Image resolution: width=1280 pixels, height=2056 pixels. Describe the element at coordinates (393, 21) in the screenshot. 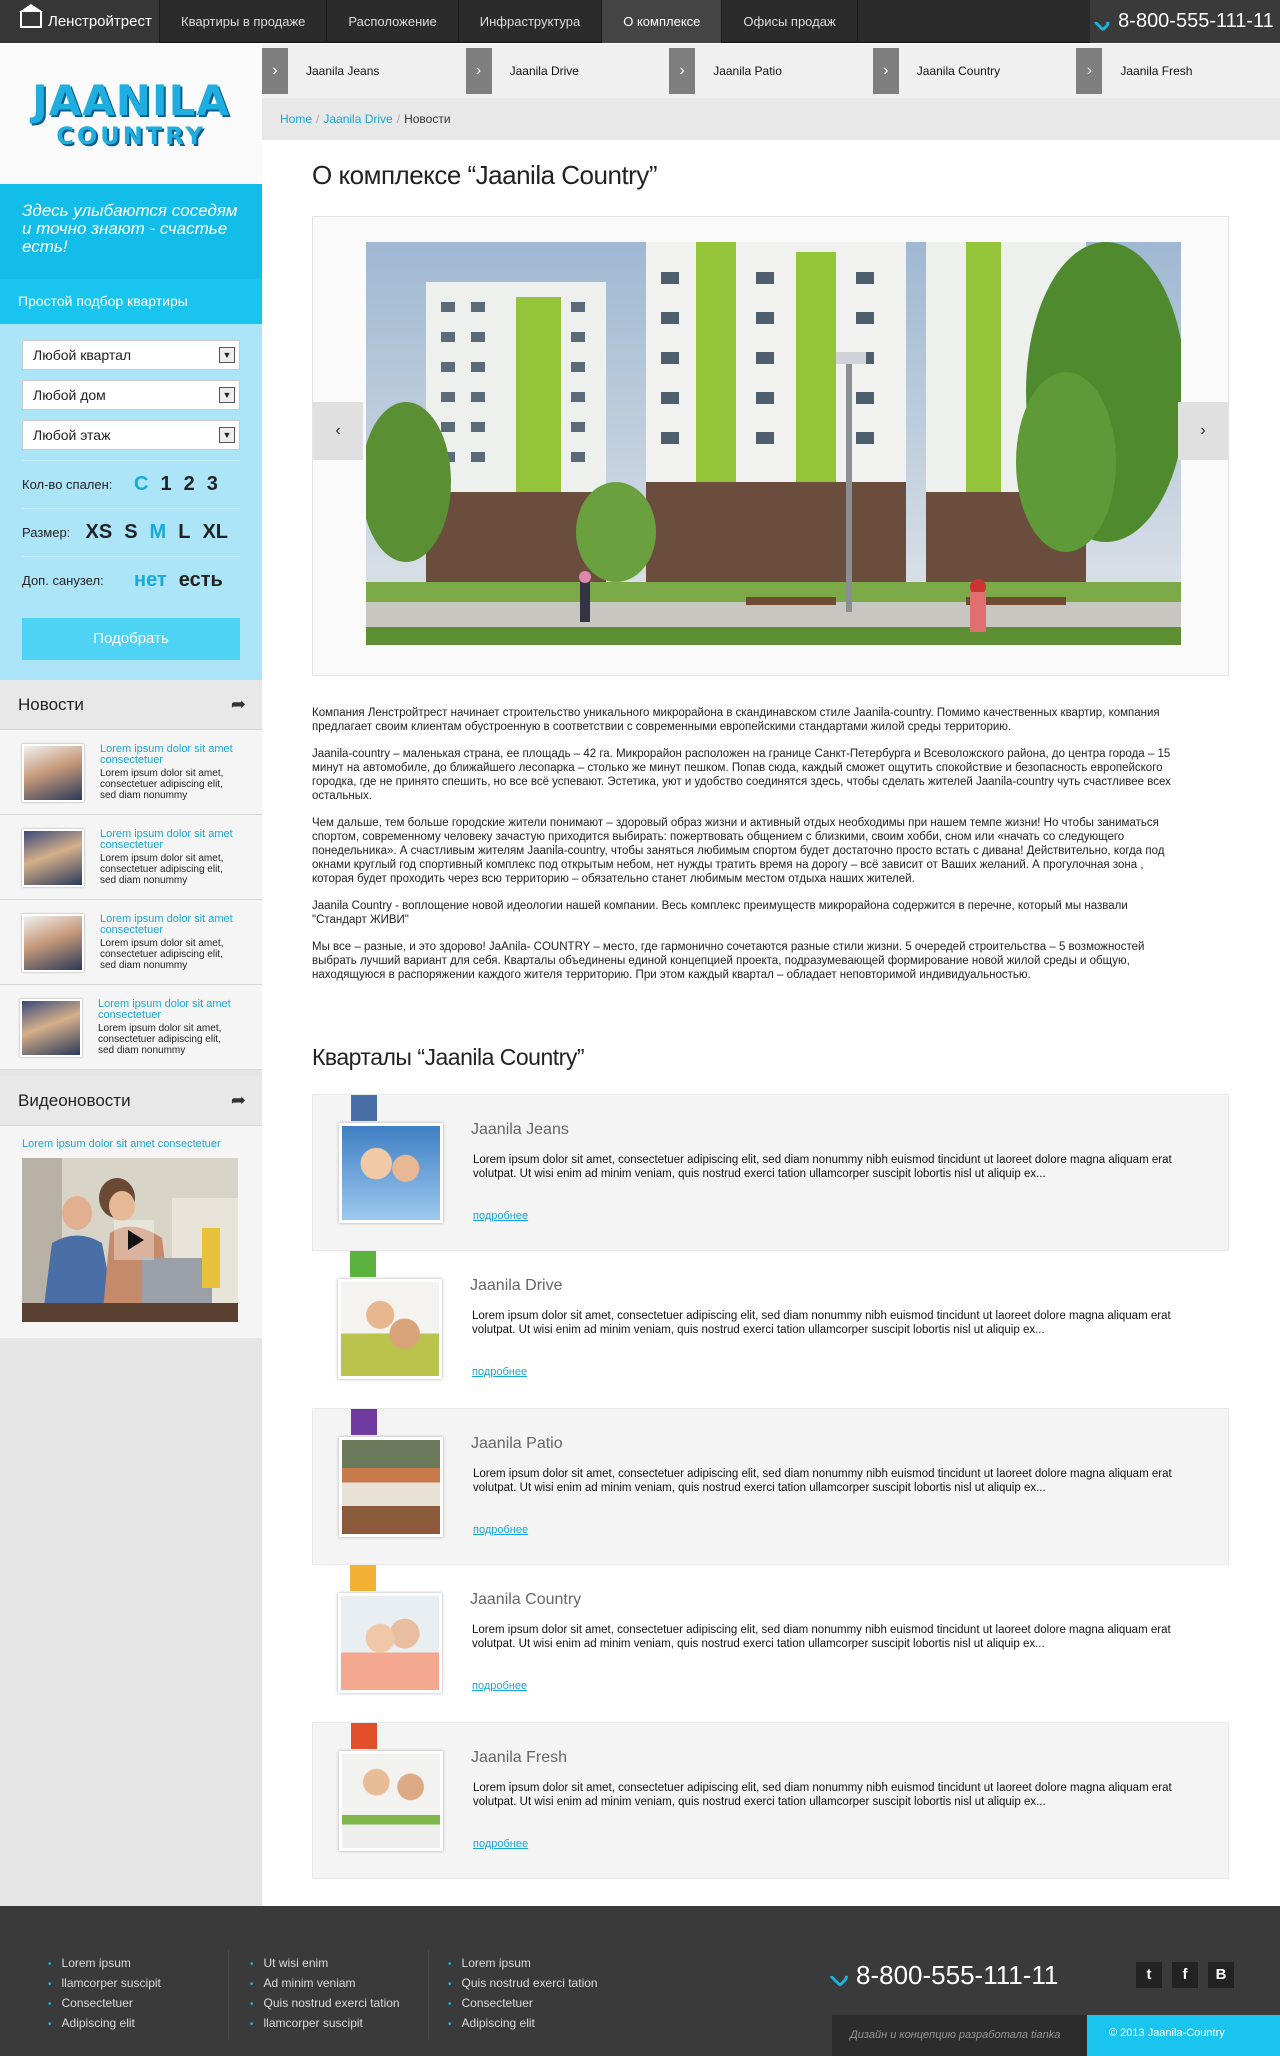

I see `menu-item-location: Расположение` at that location.